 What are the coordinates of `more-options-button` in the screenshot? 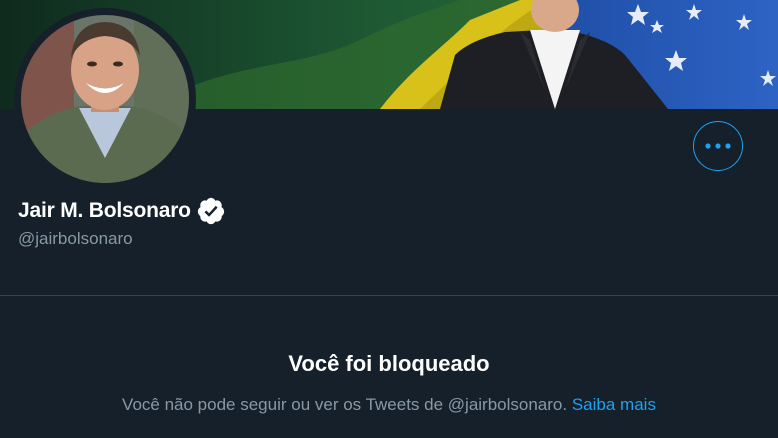 It's located at (718, 146).